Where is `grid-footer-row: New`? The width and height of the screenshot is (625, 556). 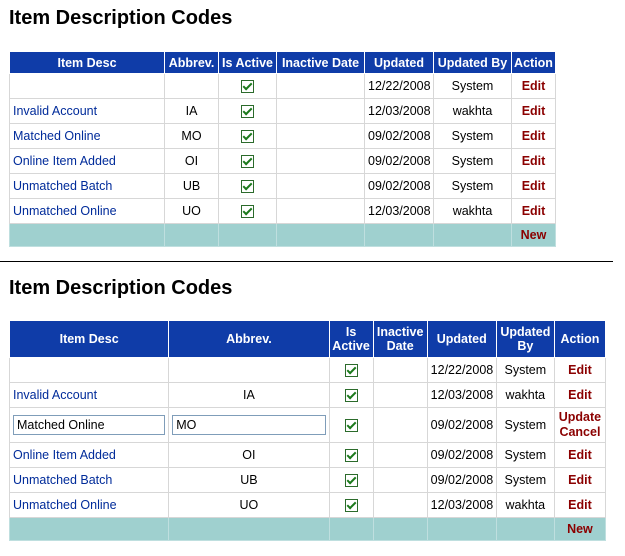
grid-footer-row: New is located at coordinates (307, 529).